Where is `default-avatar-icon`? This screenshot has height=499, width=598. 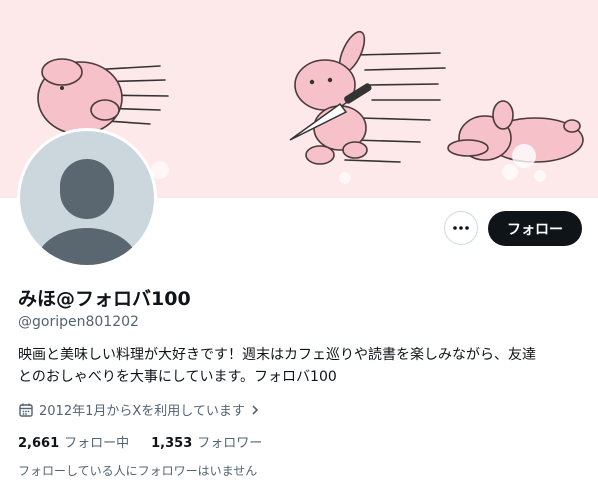 default-avatar-icon is located at coordinates (87, 198).